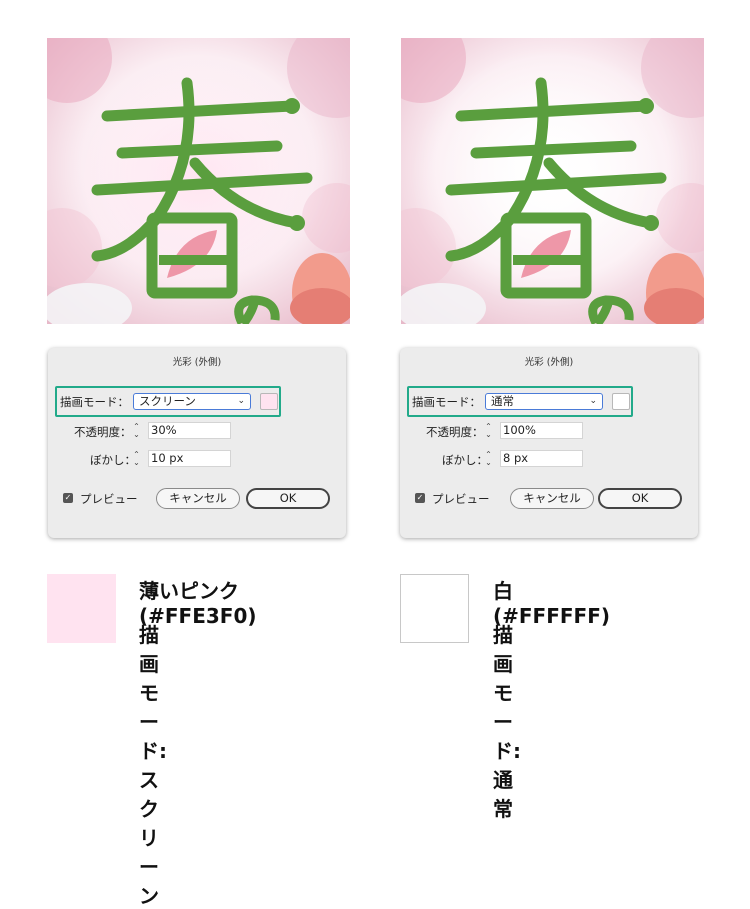  I want to click on blend-mode-value: スクリーン, so click(167, 401).